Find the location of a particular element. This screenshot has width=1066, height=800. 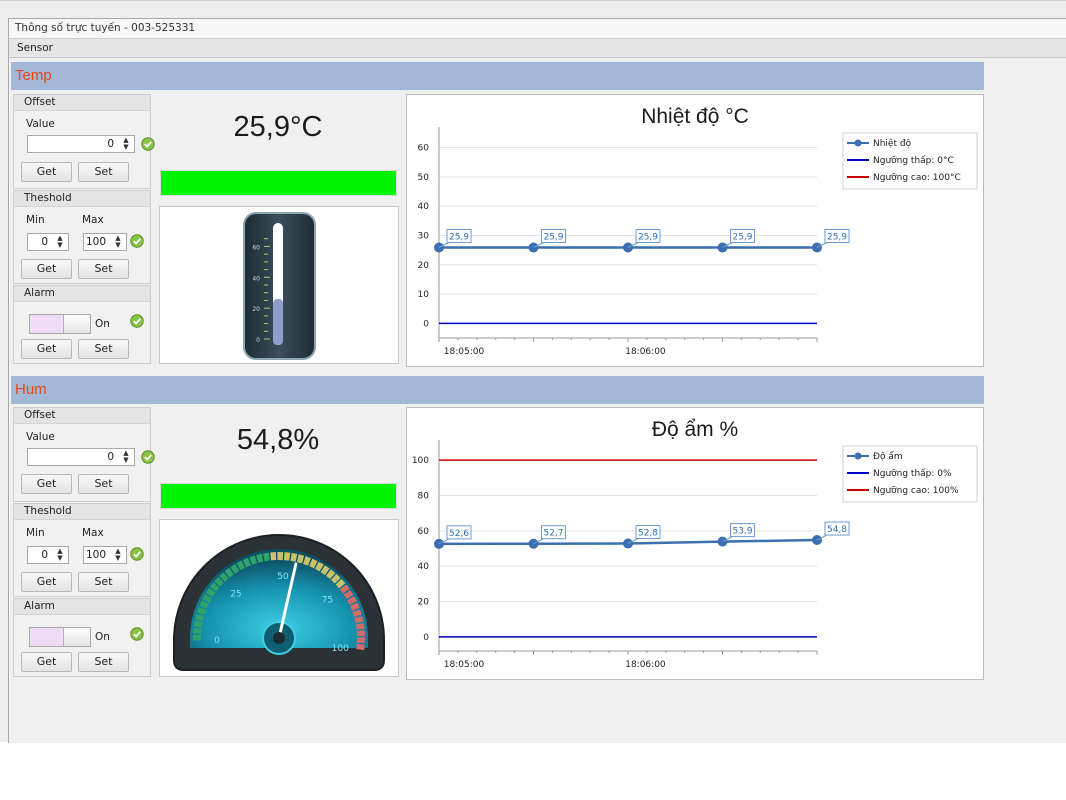

temp-alarm-toggle is located at coordinates (60, 324).